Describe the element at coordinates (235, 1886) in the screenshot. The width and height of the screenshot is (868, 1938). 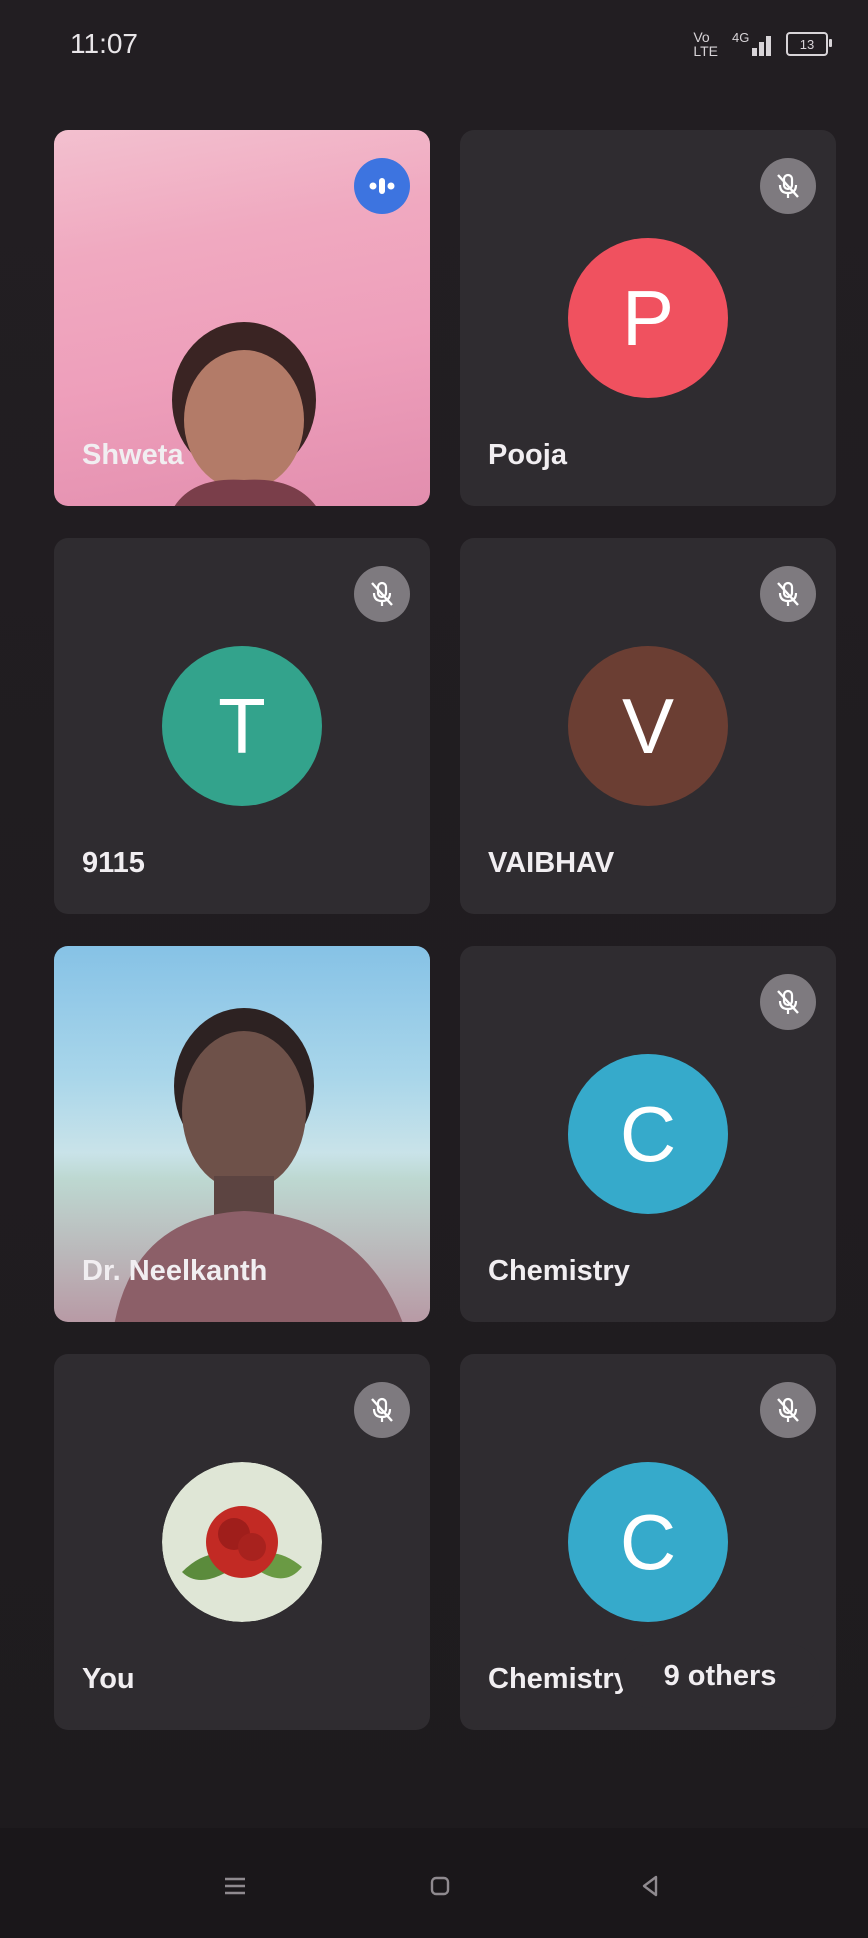
I see `menu-icon` at that location.